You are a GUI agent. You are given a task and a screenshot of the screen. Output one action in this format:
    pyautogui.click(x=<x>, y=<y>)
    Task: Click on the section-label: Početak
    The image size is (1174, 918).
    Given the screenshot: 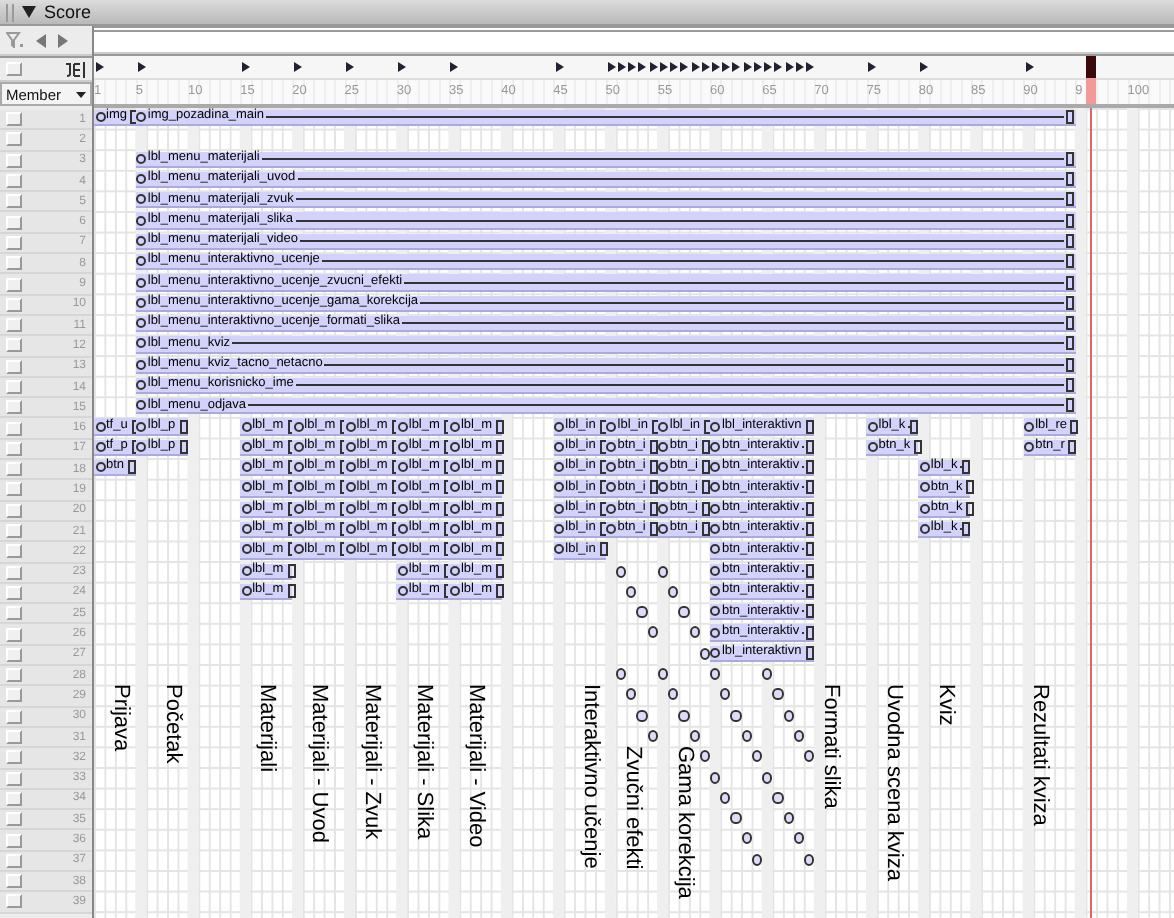 What is the action you would take?
    pyautogui.click(x=172, y=724)
    